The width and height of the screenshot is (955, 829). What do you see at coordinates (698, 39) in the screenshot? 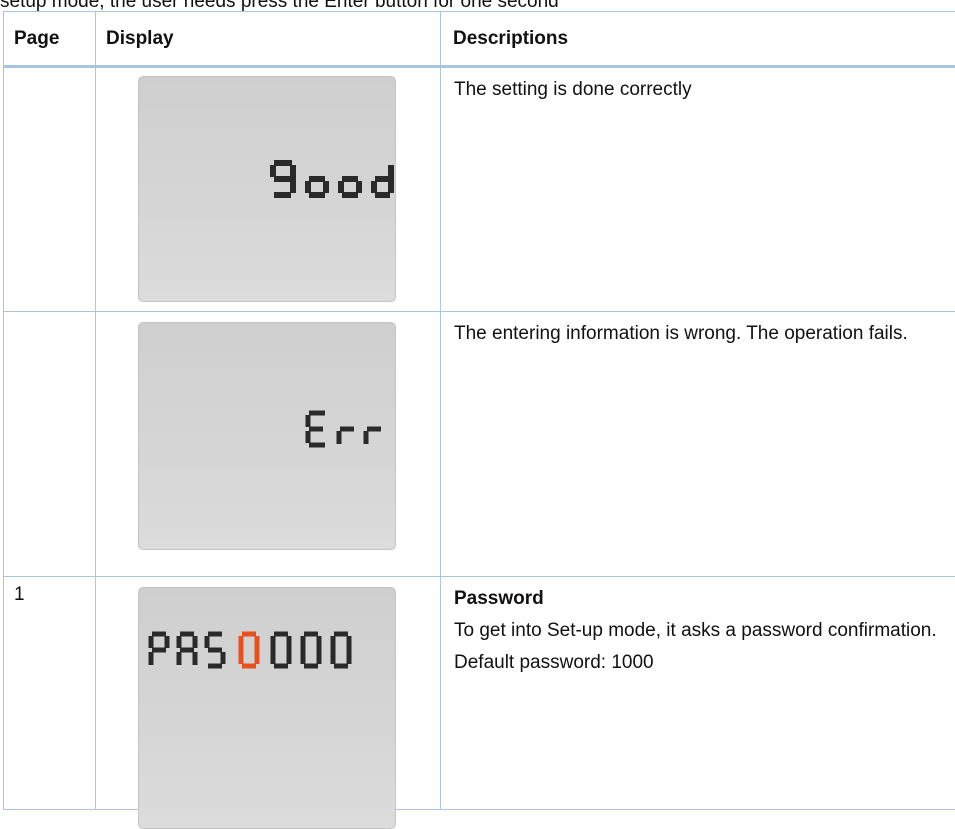
I see `header-descriptions: Descriptions` at bounding box center [698, 39].